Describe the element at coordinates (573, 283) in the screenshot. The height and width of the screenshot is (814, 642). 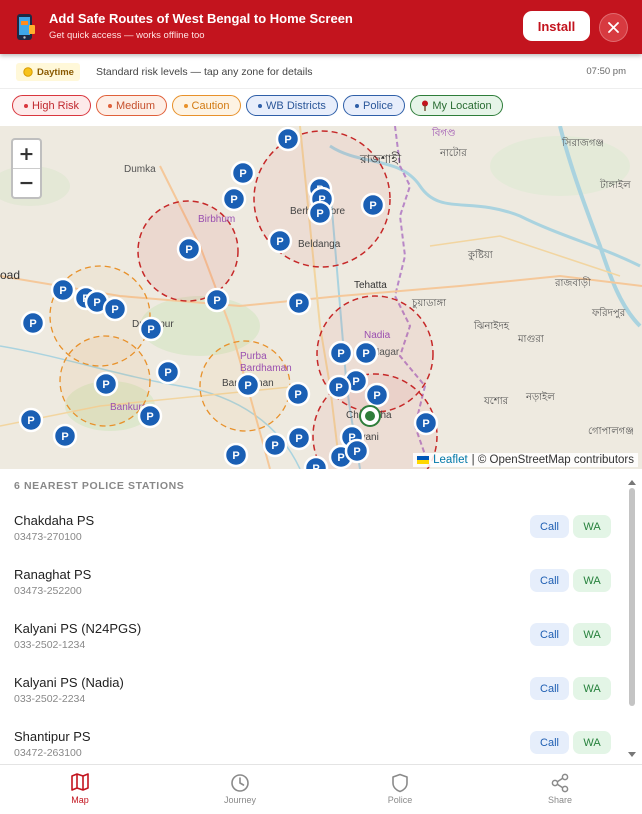
I see `place-label: রাজবাড়ী` at that location.